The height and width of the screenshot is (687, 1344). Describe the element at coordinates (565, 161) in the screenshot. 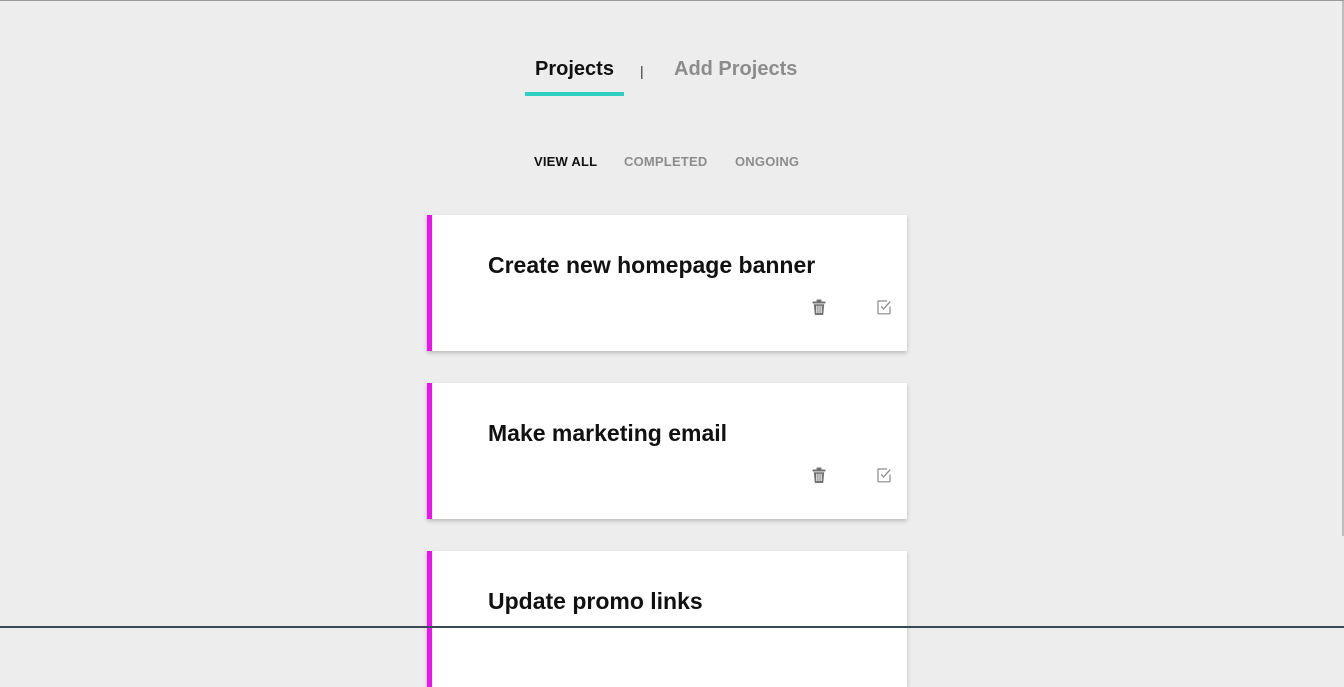

I see `filter-view-all: VIEW ALL` at that location.